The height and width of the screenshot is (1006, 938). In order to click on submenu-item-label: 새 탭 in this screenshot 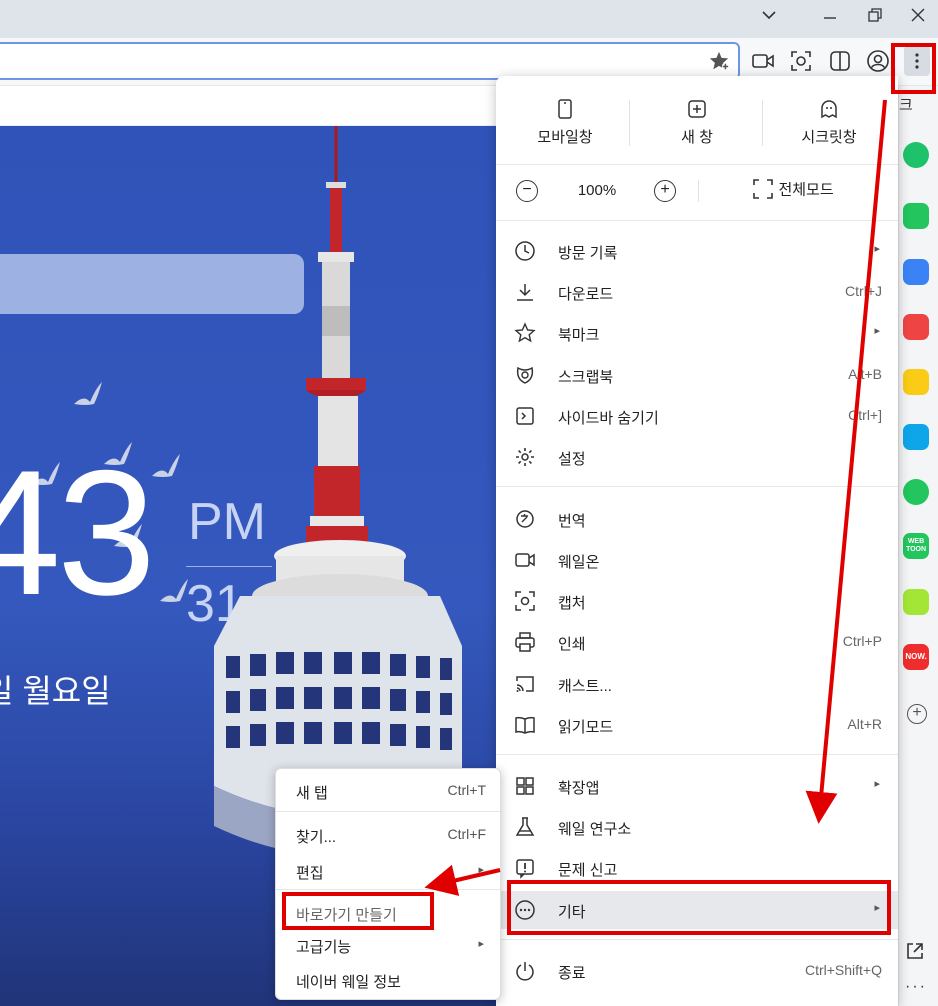, I will do `click(312, 793)`.